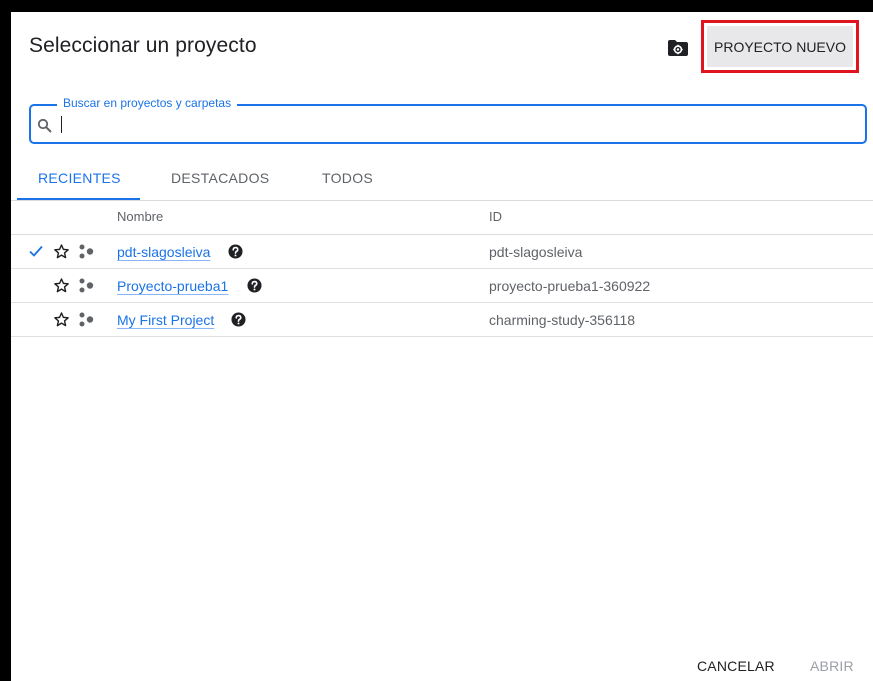  What do you see at coordinates (442, 252) in the screenshot?
I see `table-row: pdt-slagosleiva pdt-slagosleiva` at bounding box center [442, 252].